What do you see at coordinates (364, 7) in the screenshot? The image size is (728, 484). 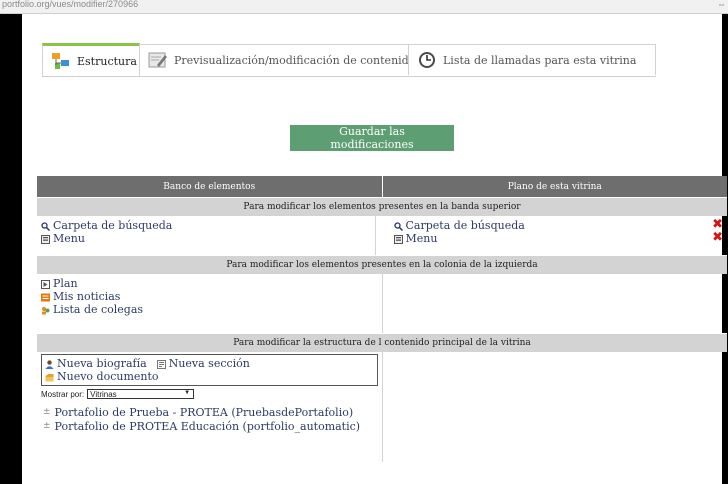 I see `address-bar: portfolio.org/vues/modifier/270966 ⇔` at bounding box center [364, 7].